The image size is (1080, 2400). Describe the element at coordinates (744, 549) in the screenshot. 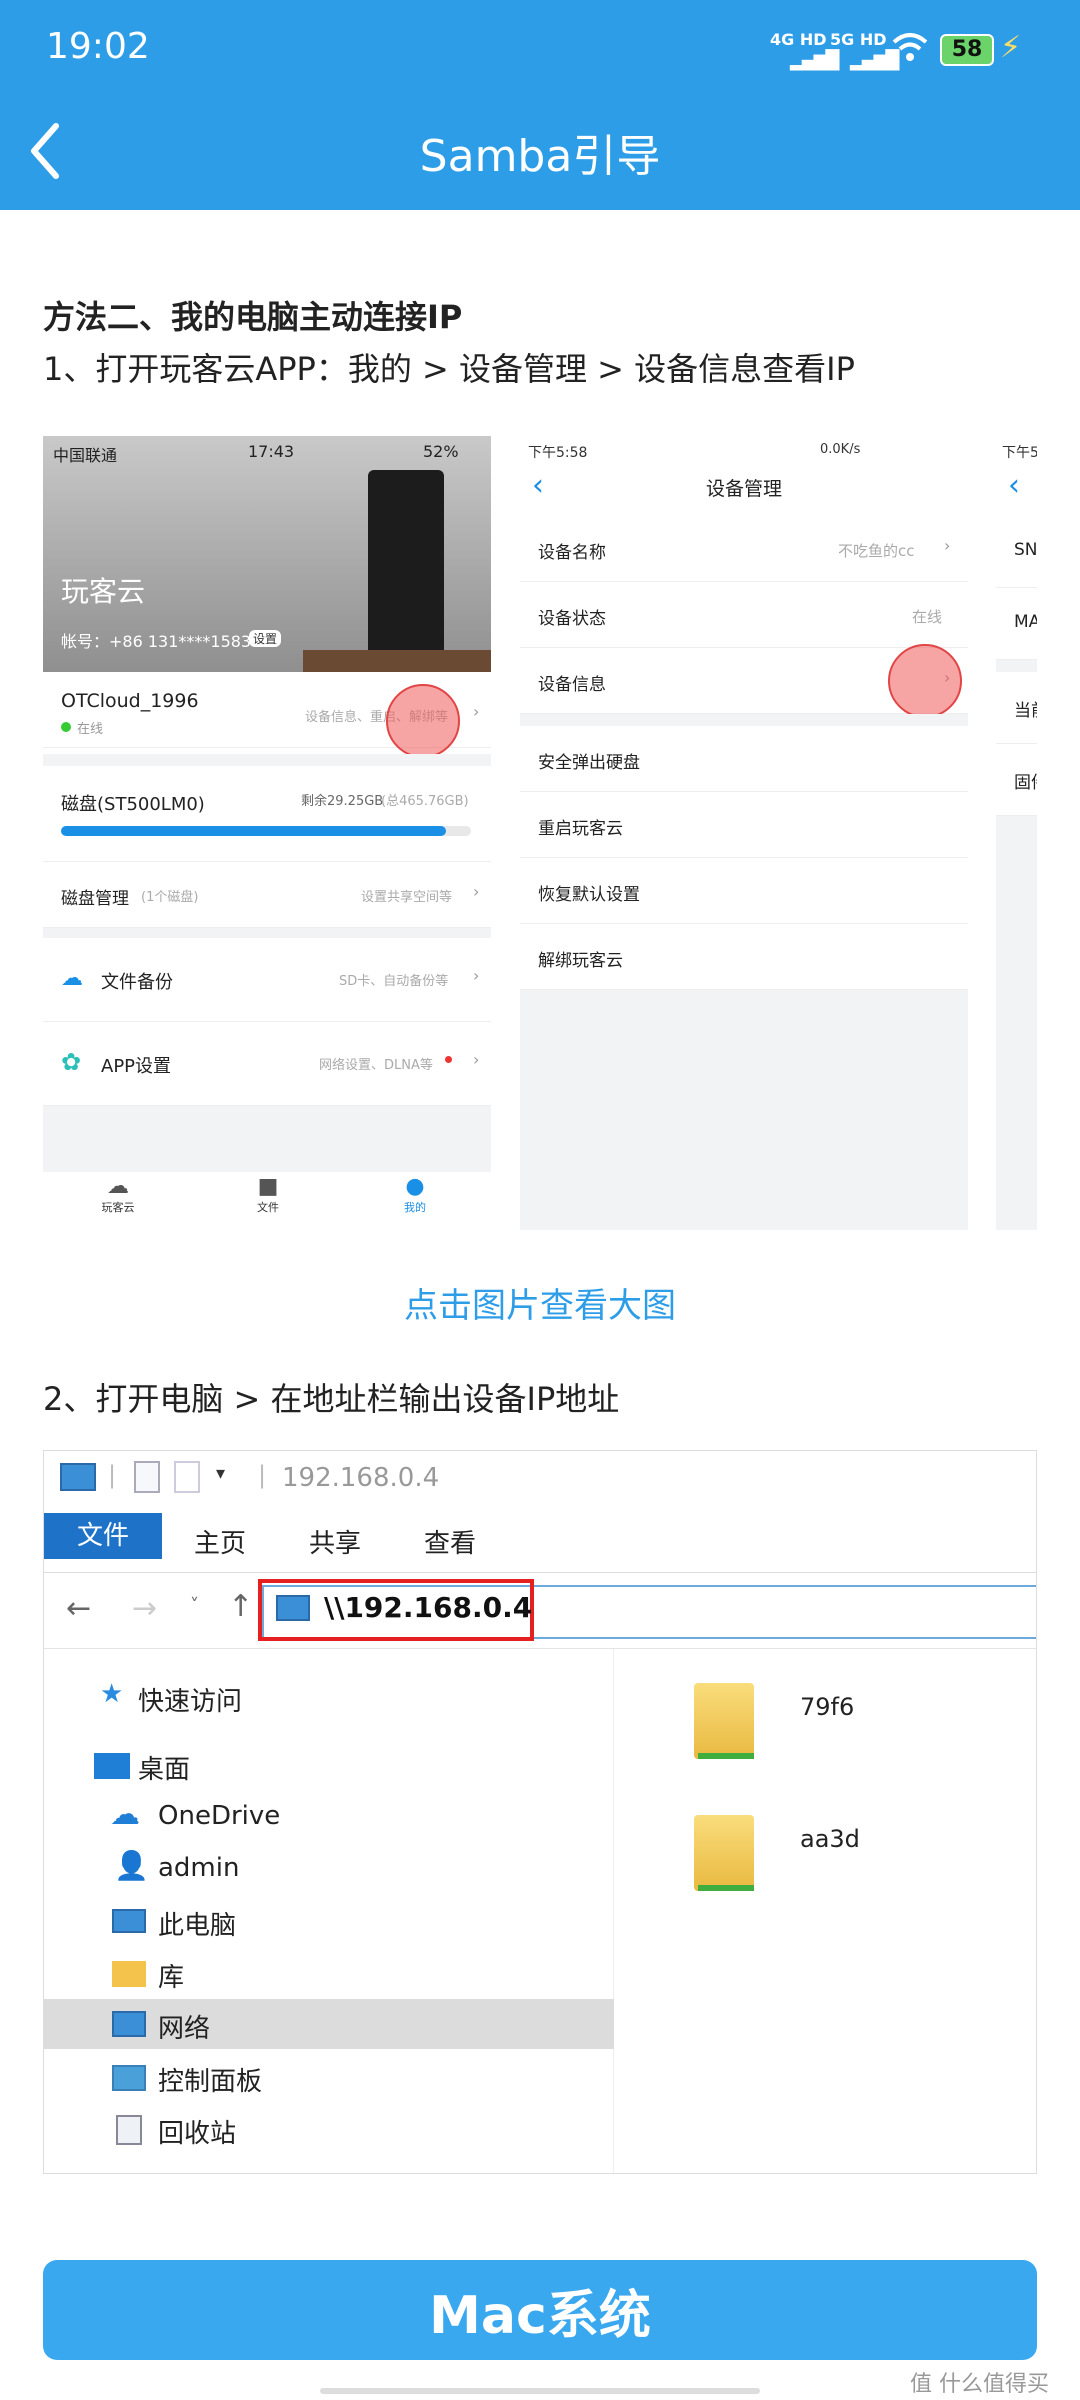

I see `device-name-row: 设备名称 不吃鱼的cc ›` at that location.